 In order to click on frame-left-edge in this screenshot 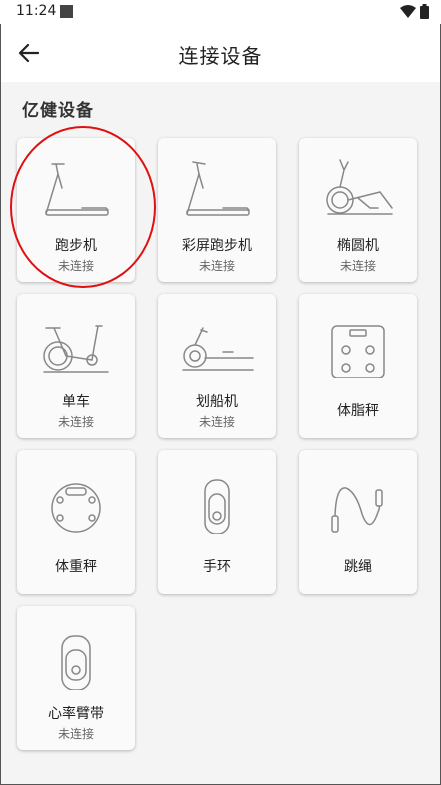, I will do `click(0, 404)`.